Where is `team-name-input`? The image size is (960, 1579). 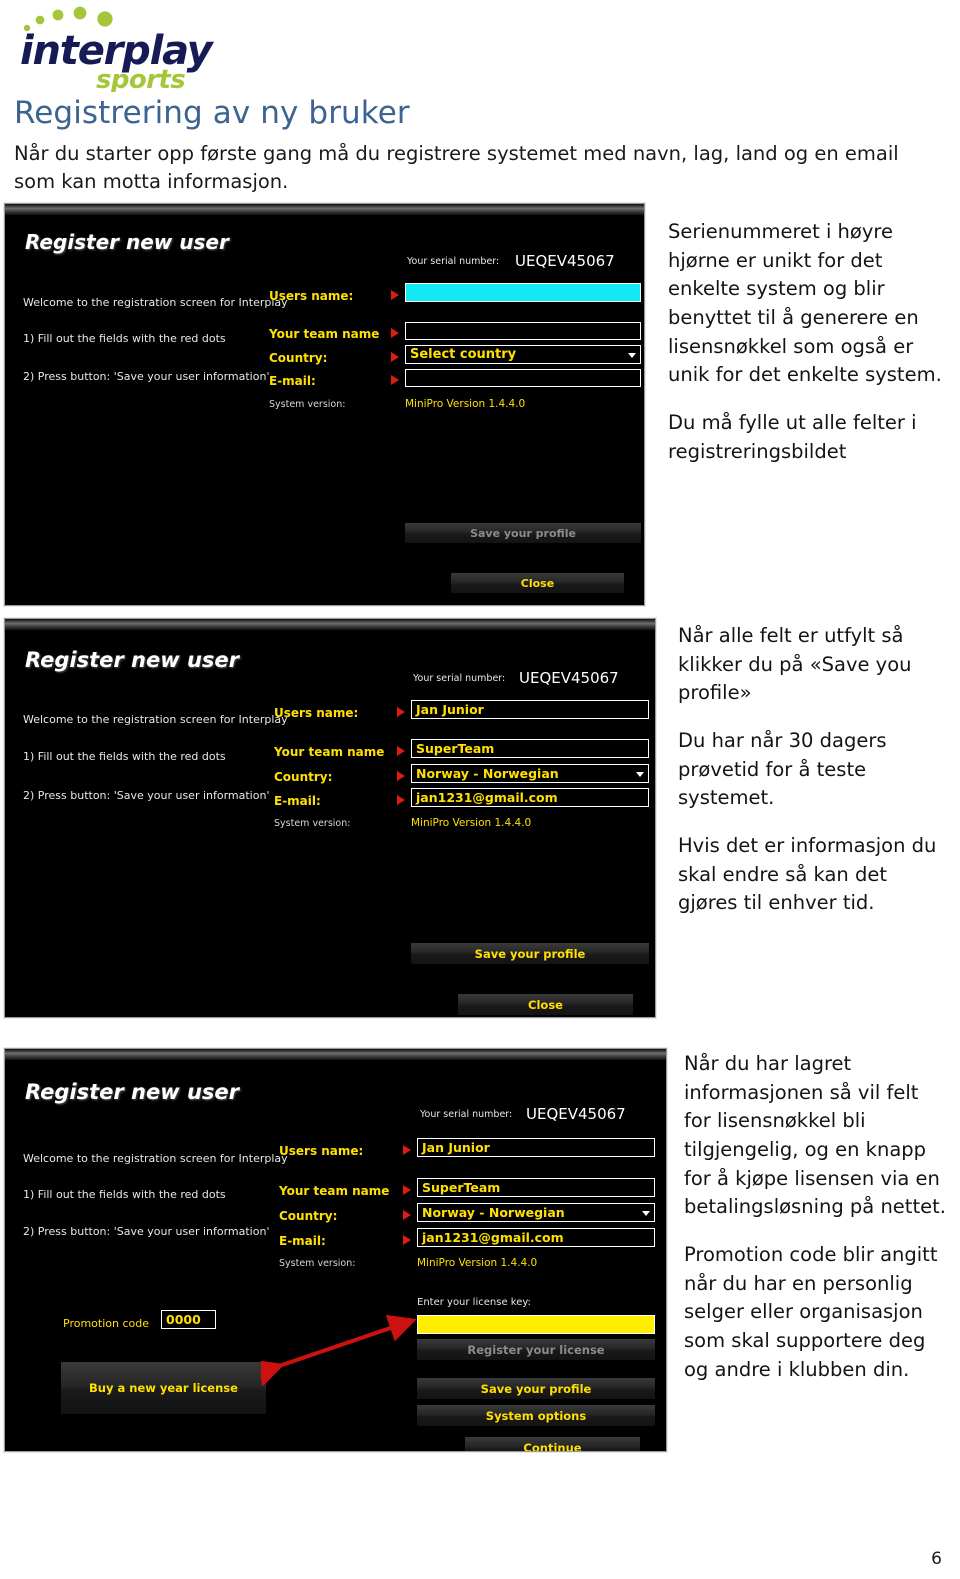 team-name-input is located at coordinates (523, 331).